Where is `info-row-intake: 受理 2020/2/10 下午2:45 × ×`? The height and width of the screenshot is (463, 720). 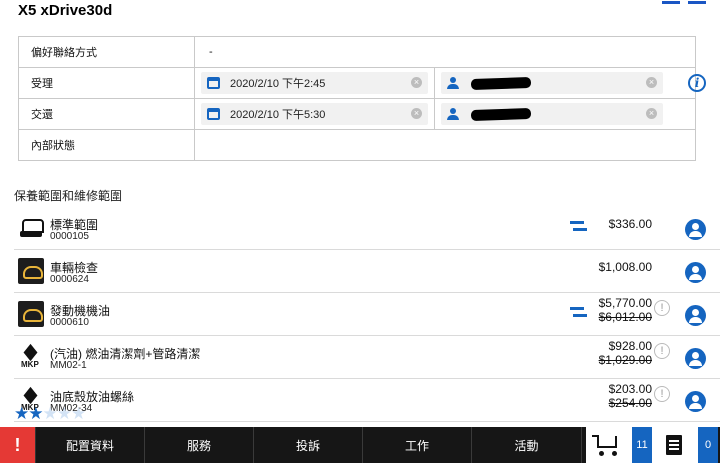
info-row-intake: 受理 2020/2/10 下午2:45 × × is located at coordinates (357, 83).